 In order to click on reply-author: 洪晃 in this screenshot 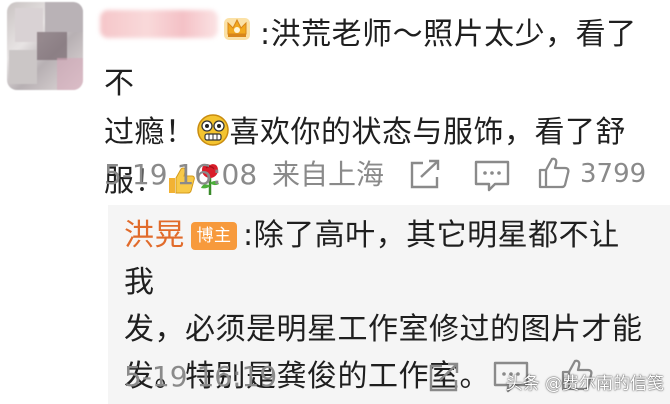, I will do `click(154, 235)`.